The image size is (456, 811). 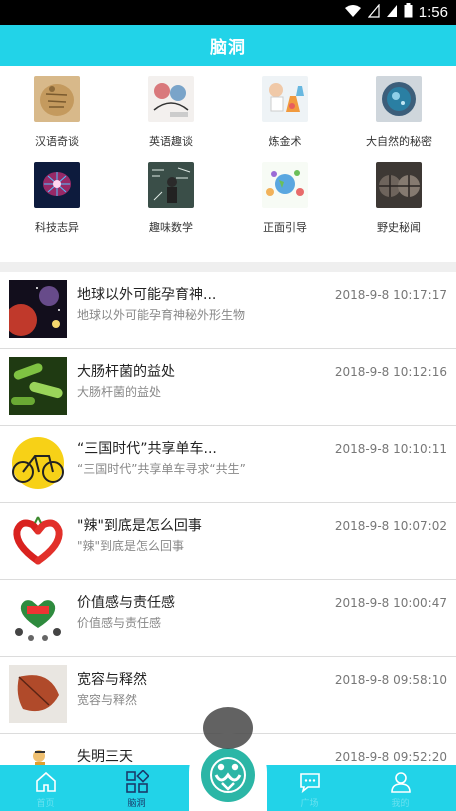 What do you see at coordinates (285, 141) in the screenshot?
I see `category-label: 炼金术` at bounding box center [285, 141].